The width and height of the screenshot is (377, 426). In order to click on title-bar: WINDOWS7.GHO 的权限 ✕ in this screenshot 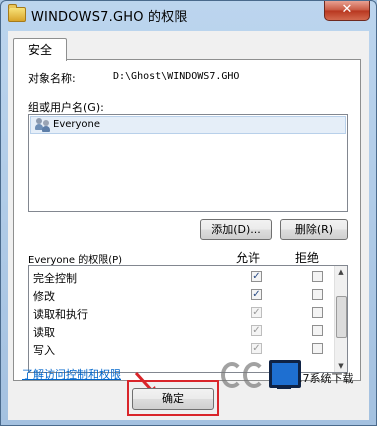, I will do `click(188, 16)`.